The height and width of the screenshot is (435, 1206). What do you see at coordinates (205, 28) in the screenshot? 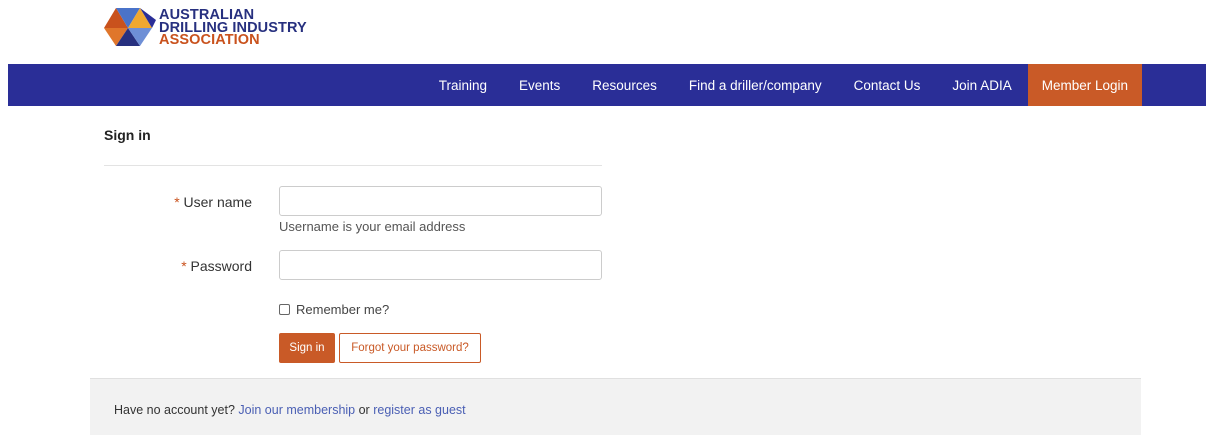
I see `adia-logo: AUSTRALIAN DRILLING INDUSTRY ASSOCIATION` at bounding box center [205, 28].